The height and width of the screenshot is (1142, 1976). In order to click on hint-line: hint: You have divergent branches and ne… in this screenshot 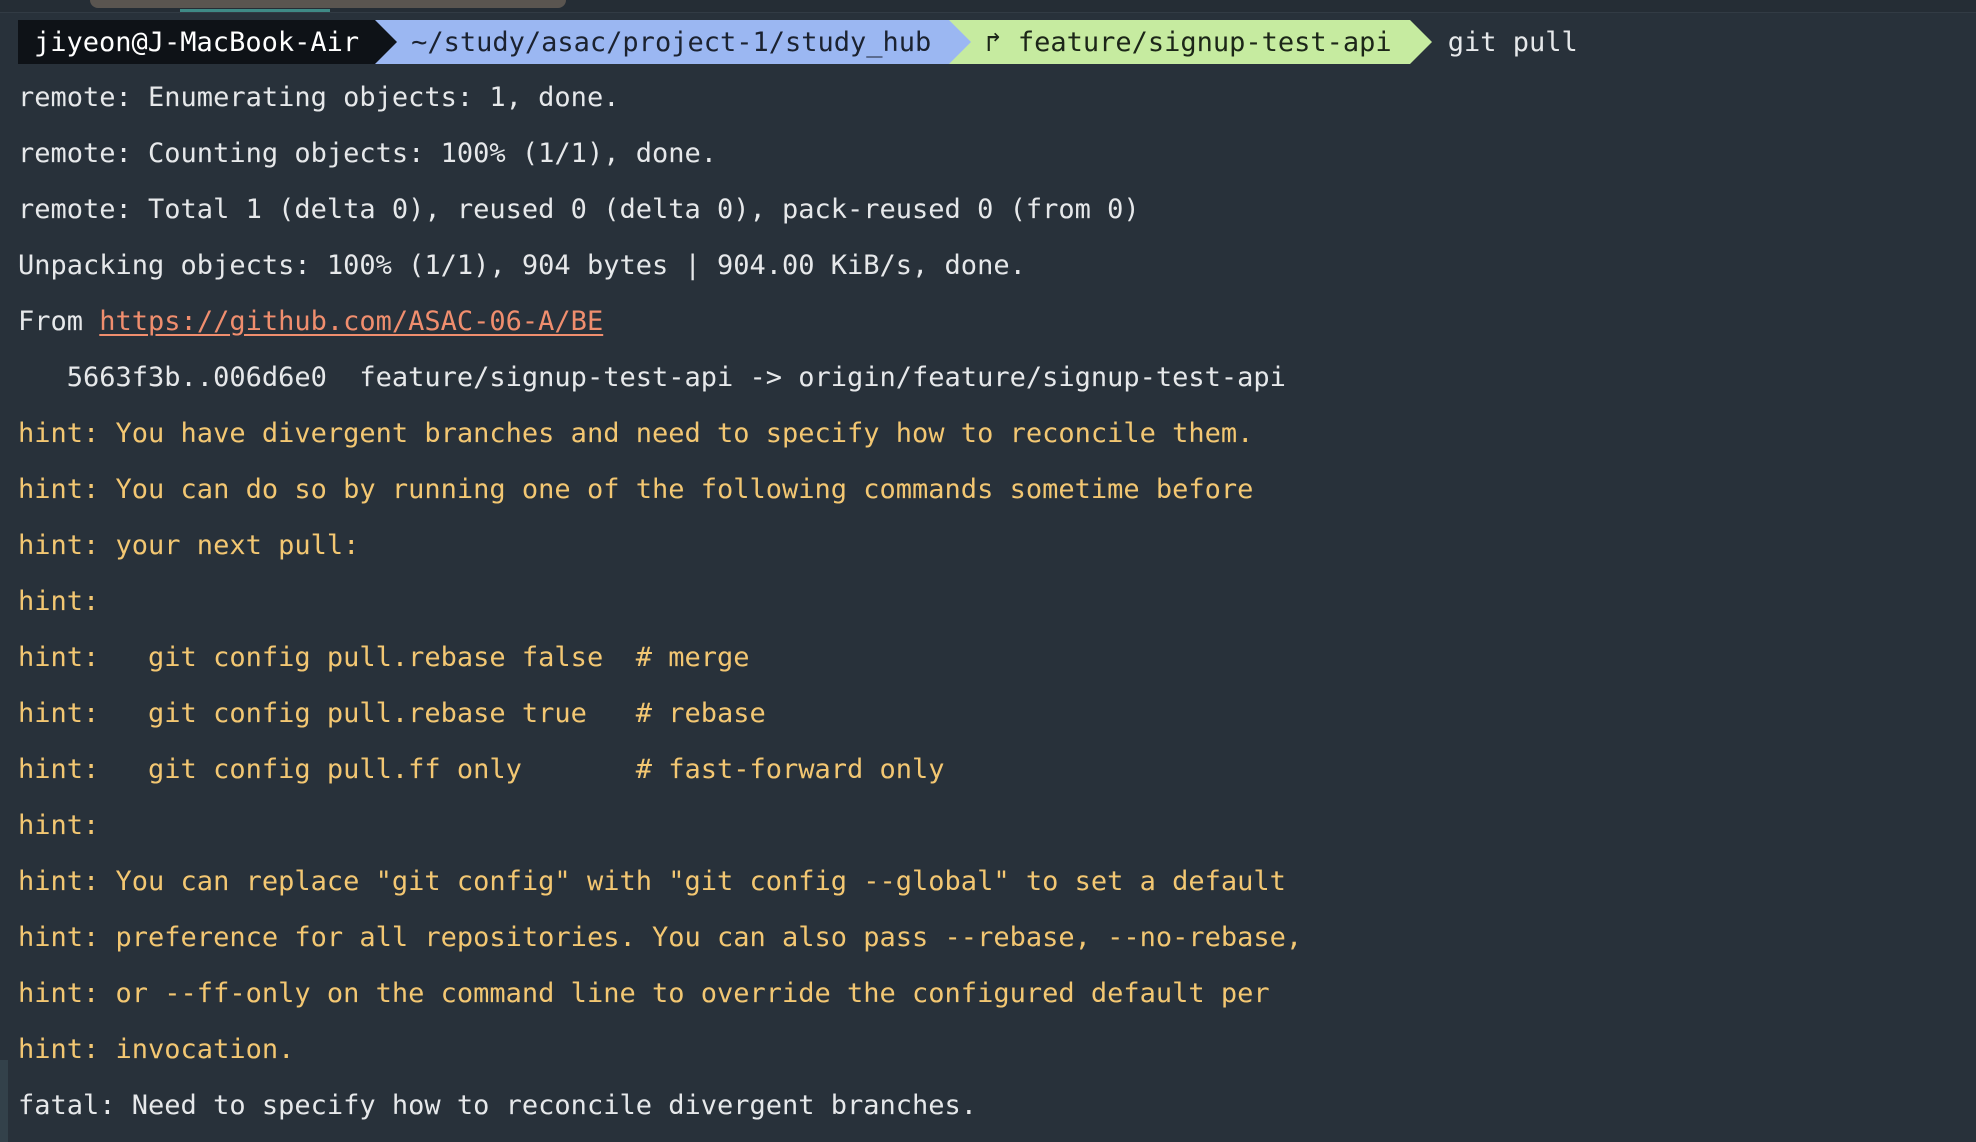, I will do `click(636, 433)`.